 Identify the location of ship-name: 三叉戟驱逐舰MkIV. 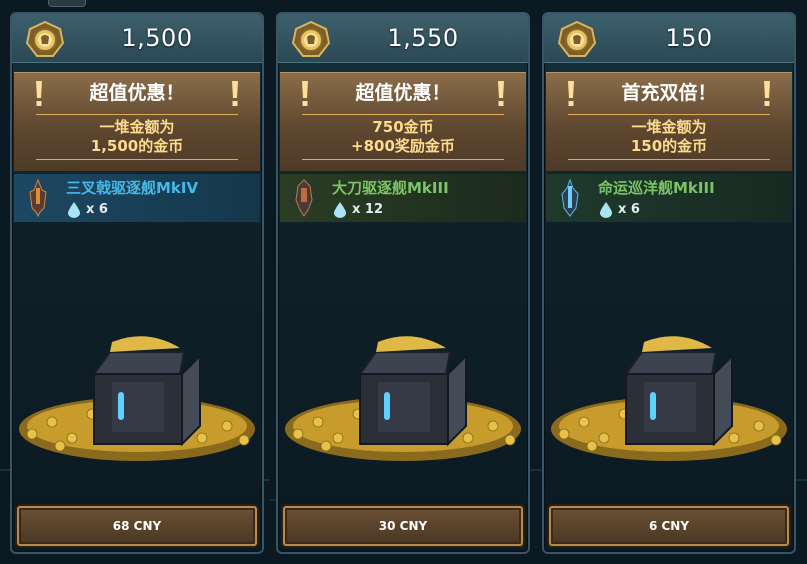
(132, 188).